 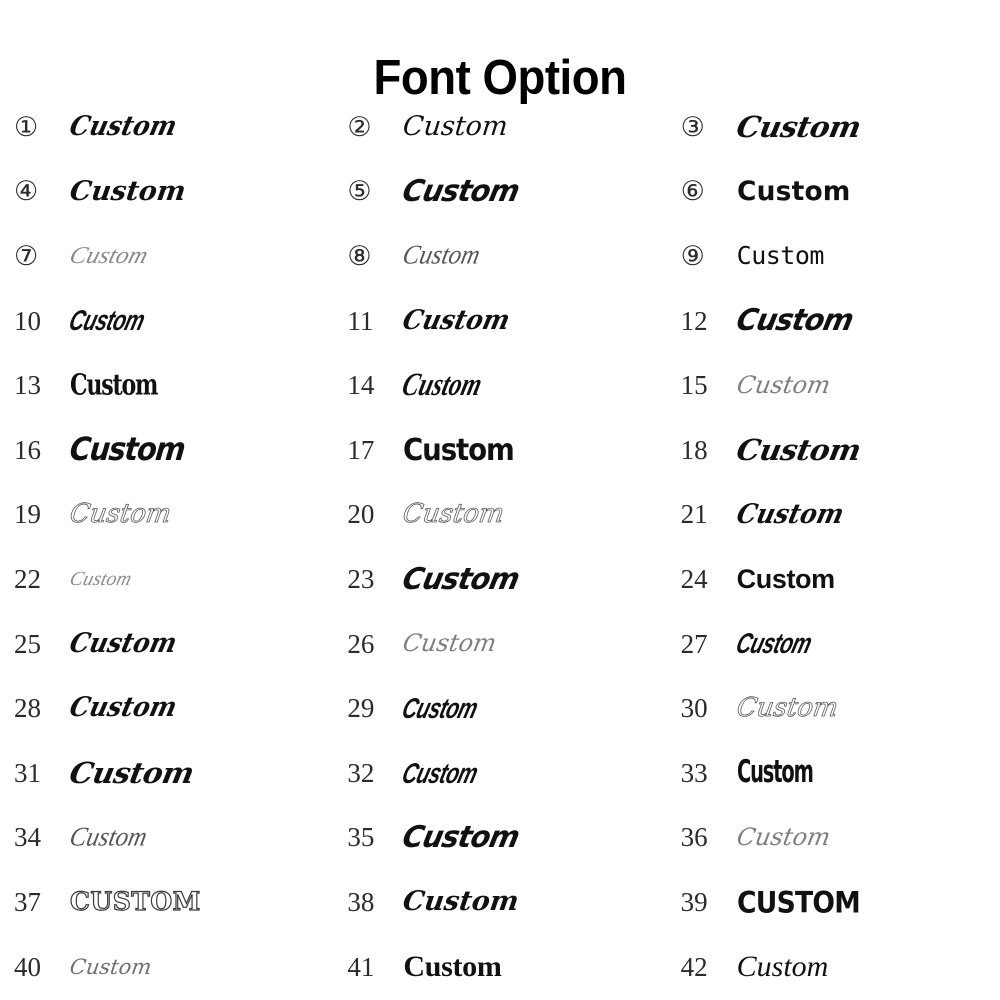 What do you see at coordinates (26, 126) in the screenshot?
I see `option-number: ①` at bounding box center [26, 126].